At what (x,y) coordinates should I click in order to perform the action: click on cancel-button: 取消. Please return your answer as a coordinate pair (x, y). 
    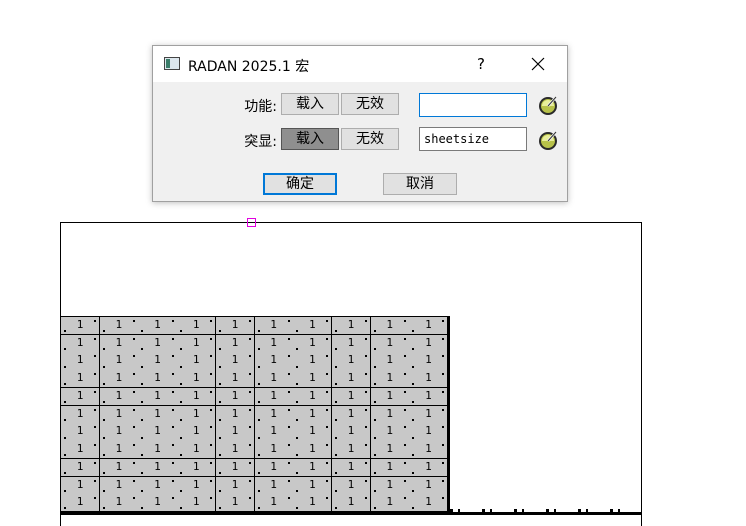
    Looking at the image, I should click on (420, 184).